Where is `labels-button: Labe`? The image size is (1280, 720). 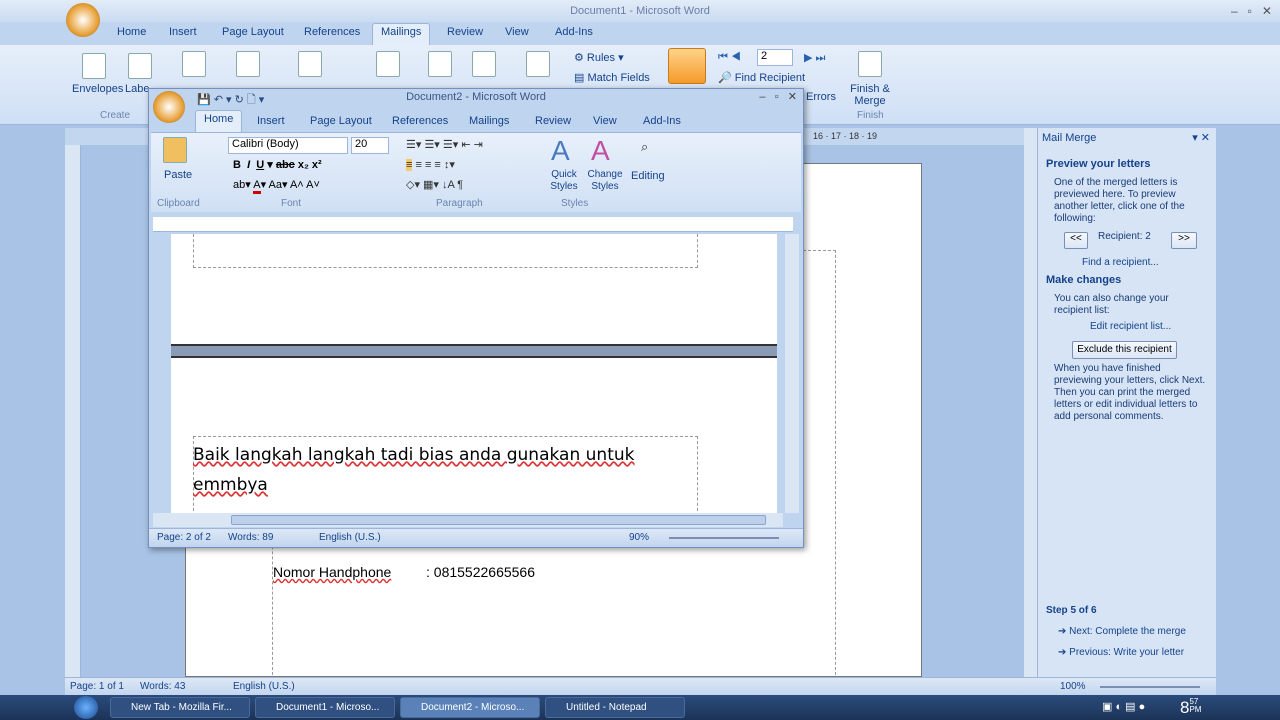
labels-button: Labe is located at coordinates (137, 89).